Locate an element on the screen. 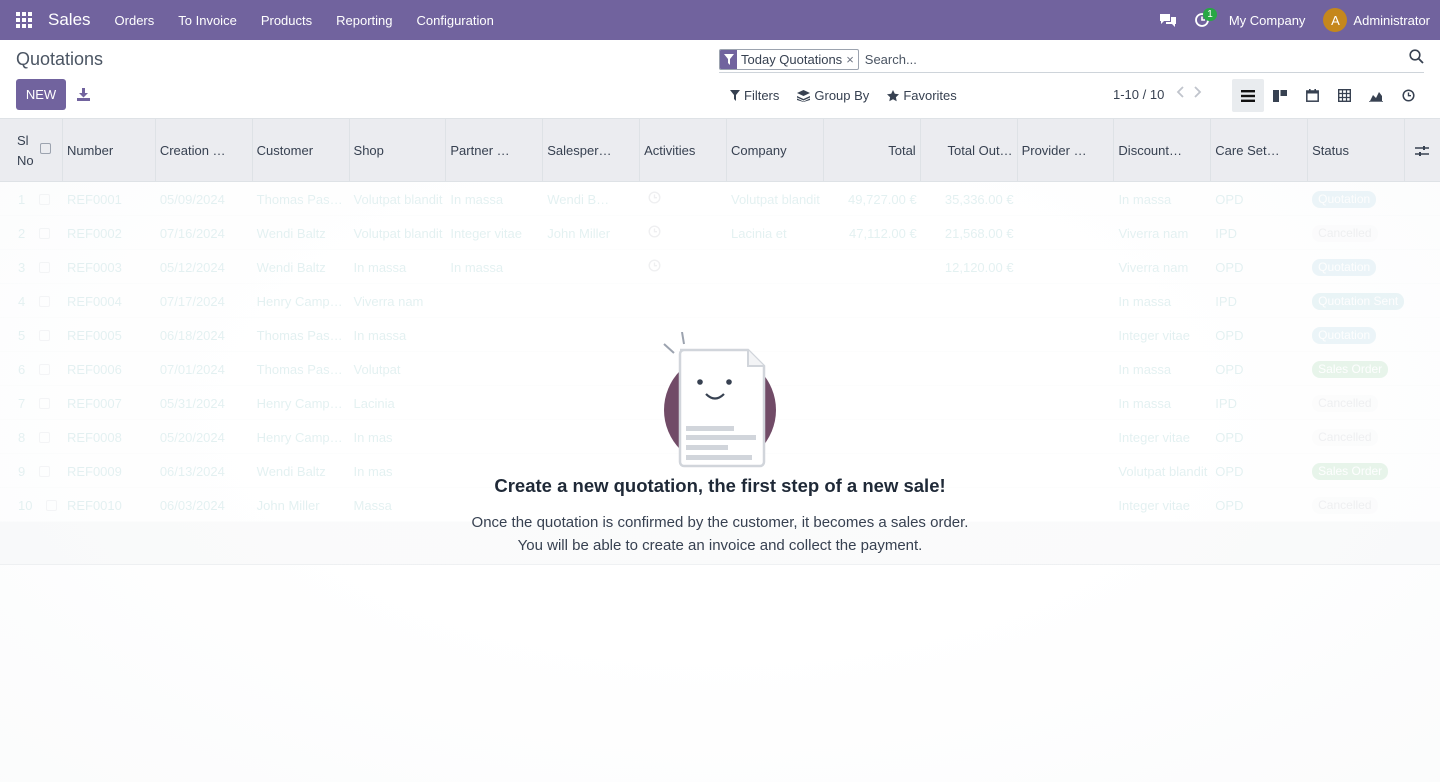 Image resolution: width=1440 pixels, height=782 pixels. activity-view-icon is located at coordinates (1408, 95).